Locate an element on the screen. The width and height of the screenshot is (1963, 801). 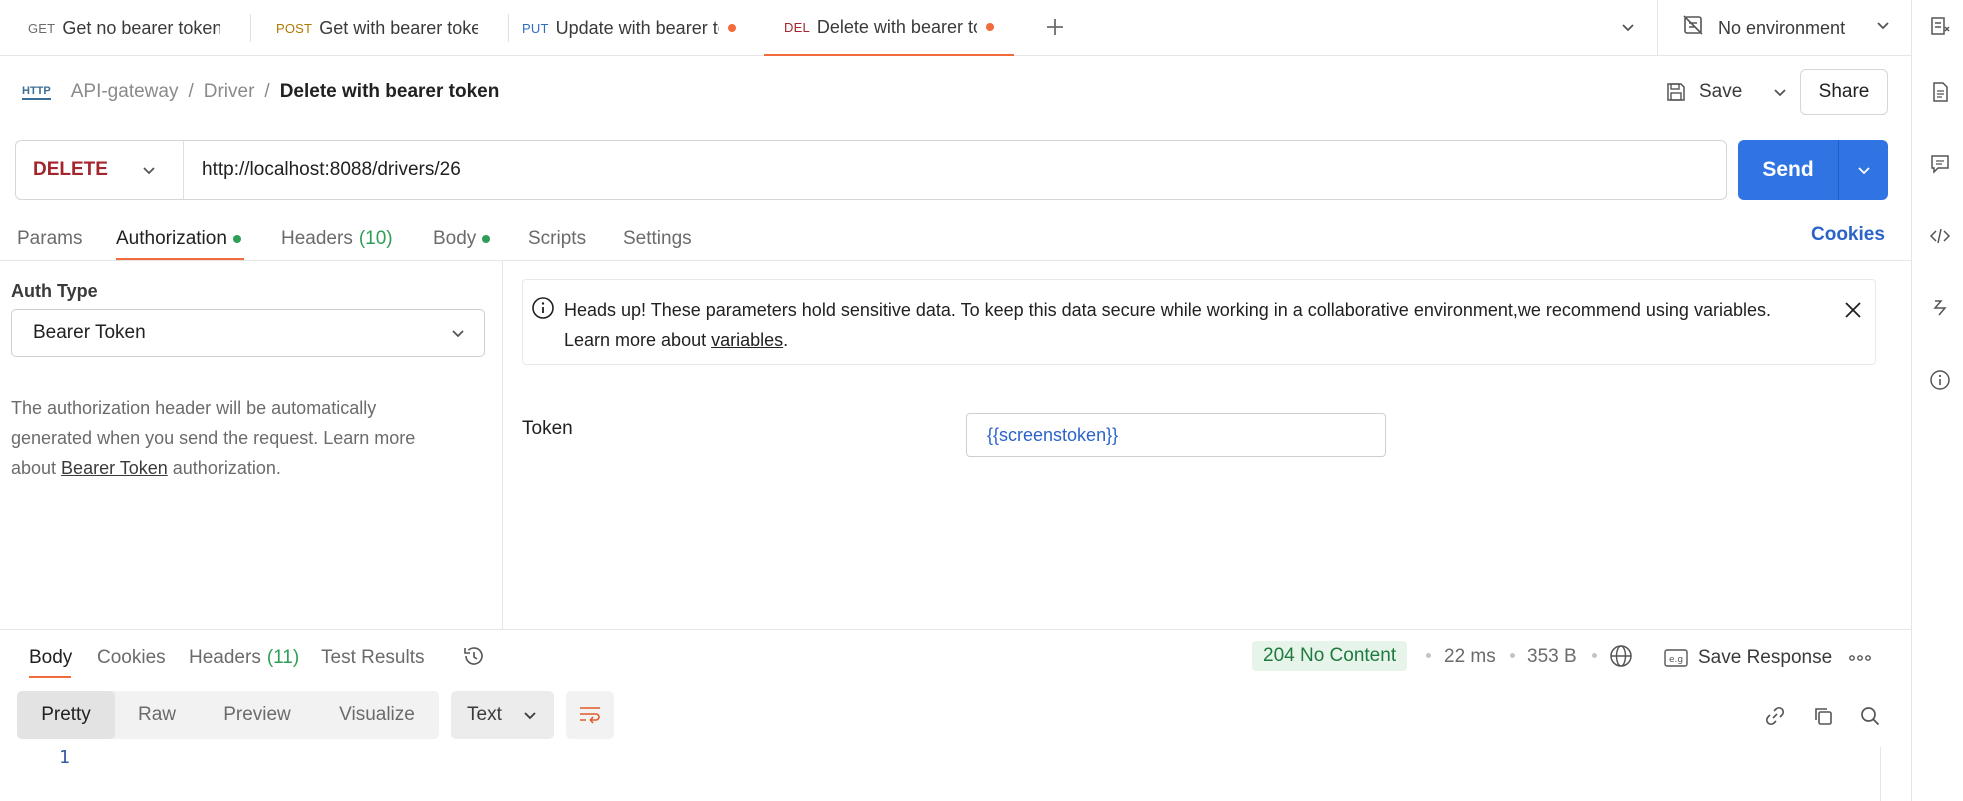
http-request-icon: HTTP is located at coordinates (36, 92).